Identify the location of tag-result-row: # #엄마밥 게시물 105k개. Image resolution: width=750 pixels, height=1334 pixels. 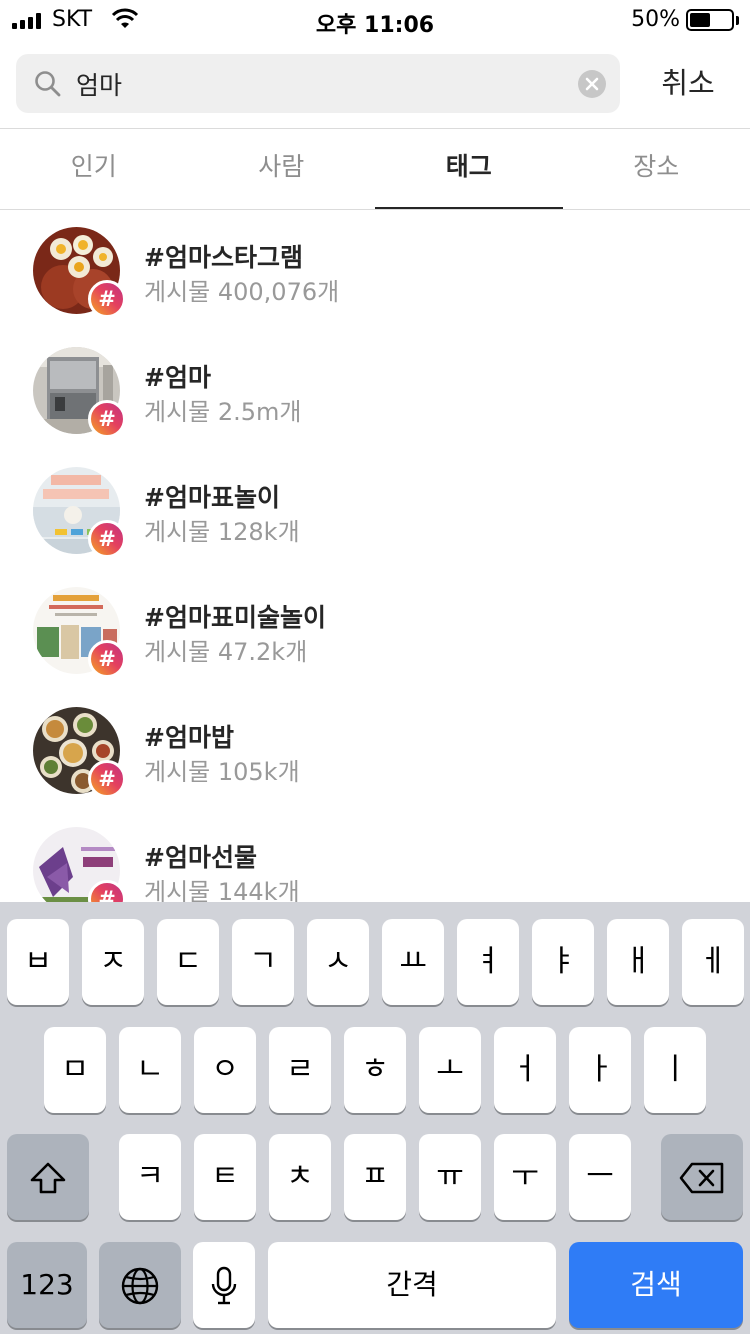
(375, 750).